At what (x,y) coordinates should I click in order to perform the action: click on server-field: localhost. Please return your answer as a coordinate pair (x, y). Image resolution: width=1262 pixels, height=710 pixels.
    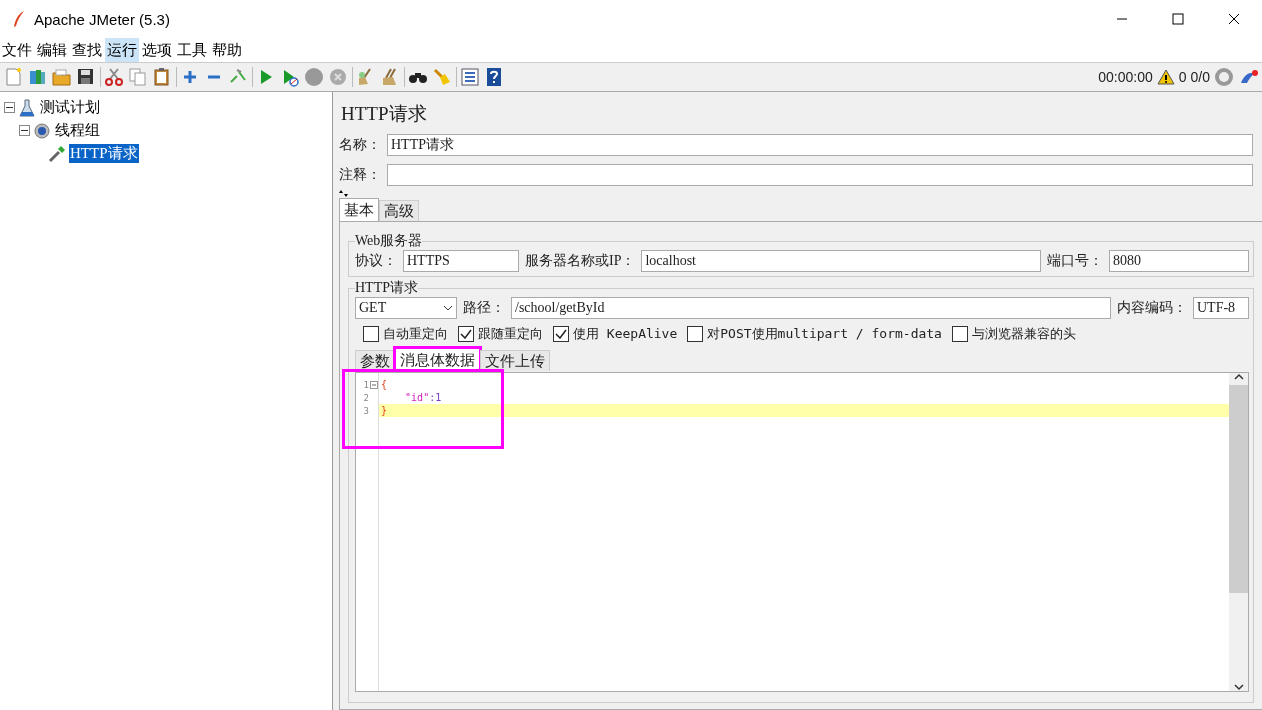
    Looking at the image, I should click on (841, 261).